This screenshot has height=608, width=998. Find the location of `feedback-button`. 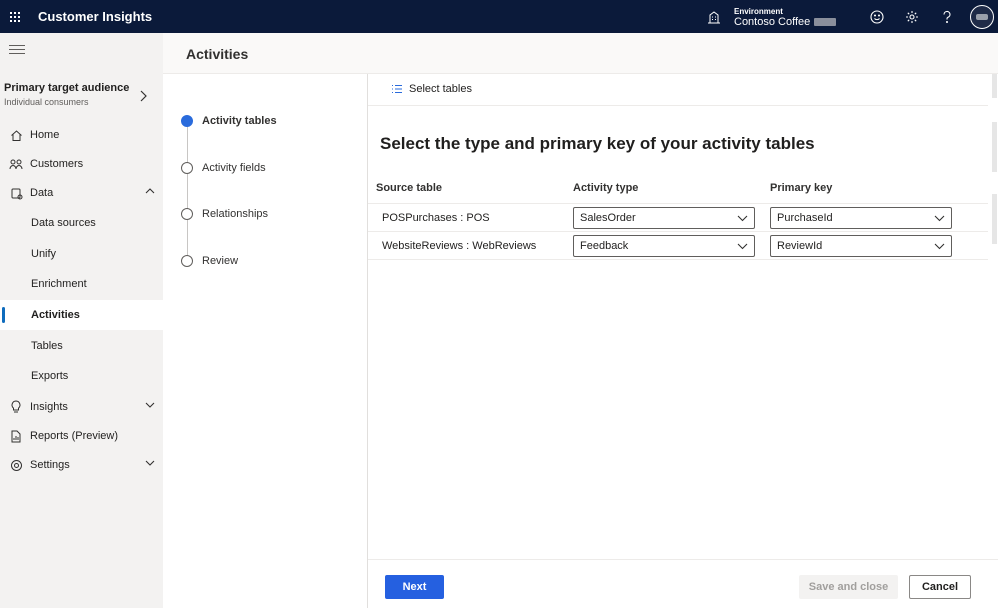

feedback-button is located at coordinates (876, 16).